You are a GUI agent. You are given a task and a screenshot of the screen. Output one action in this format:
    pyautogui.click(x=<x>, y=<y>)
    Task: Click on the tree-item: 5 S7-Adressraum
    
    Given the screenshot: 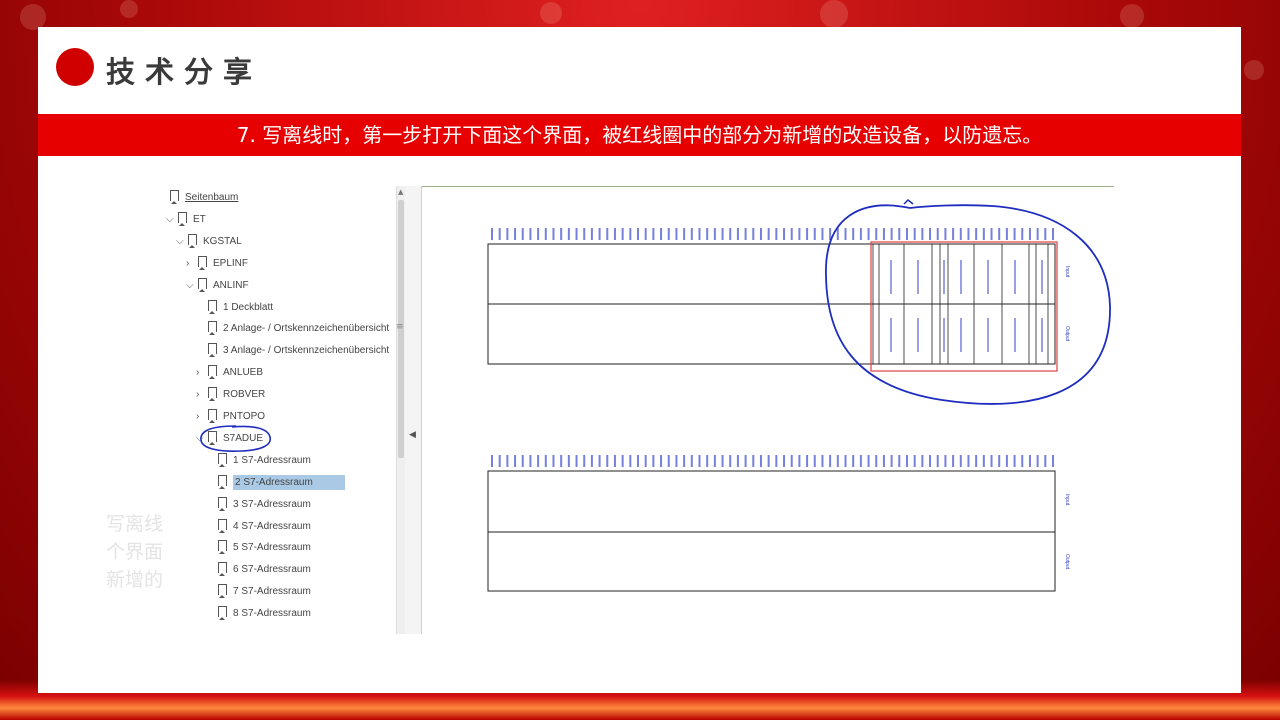 What is the action you would take?
    pyautogui.click(x=258, y=548)
    